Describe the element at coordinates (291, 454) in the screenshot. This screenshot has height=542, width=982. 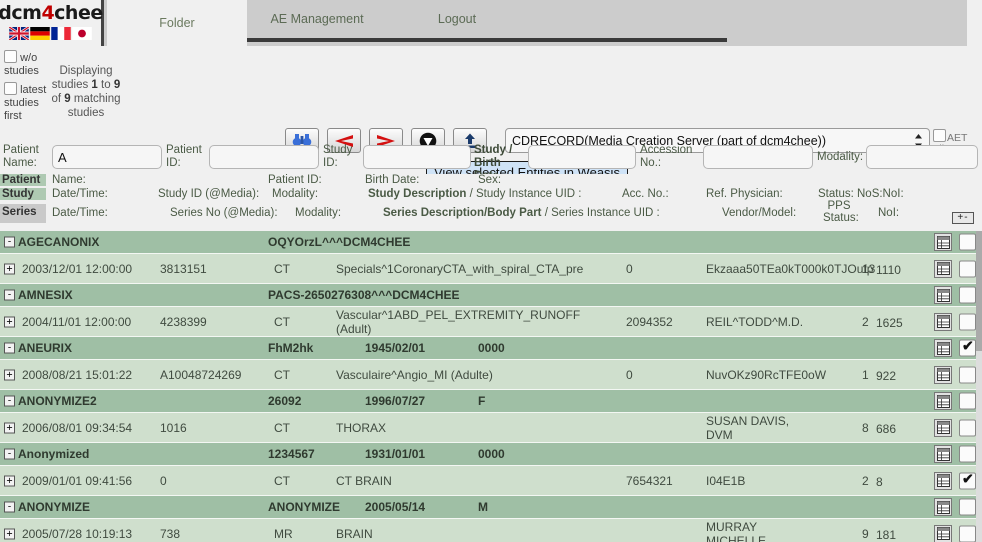
I see `patient-id-cell: 1234567` at that location.